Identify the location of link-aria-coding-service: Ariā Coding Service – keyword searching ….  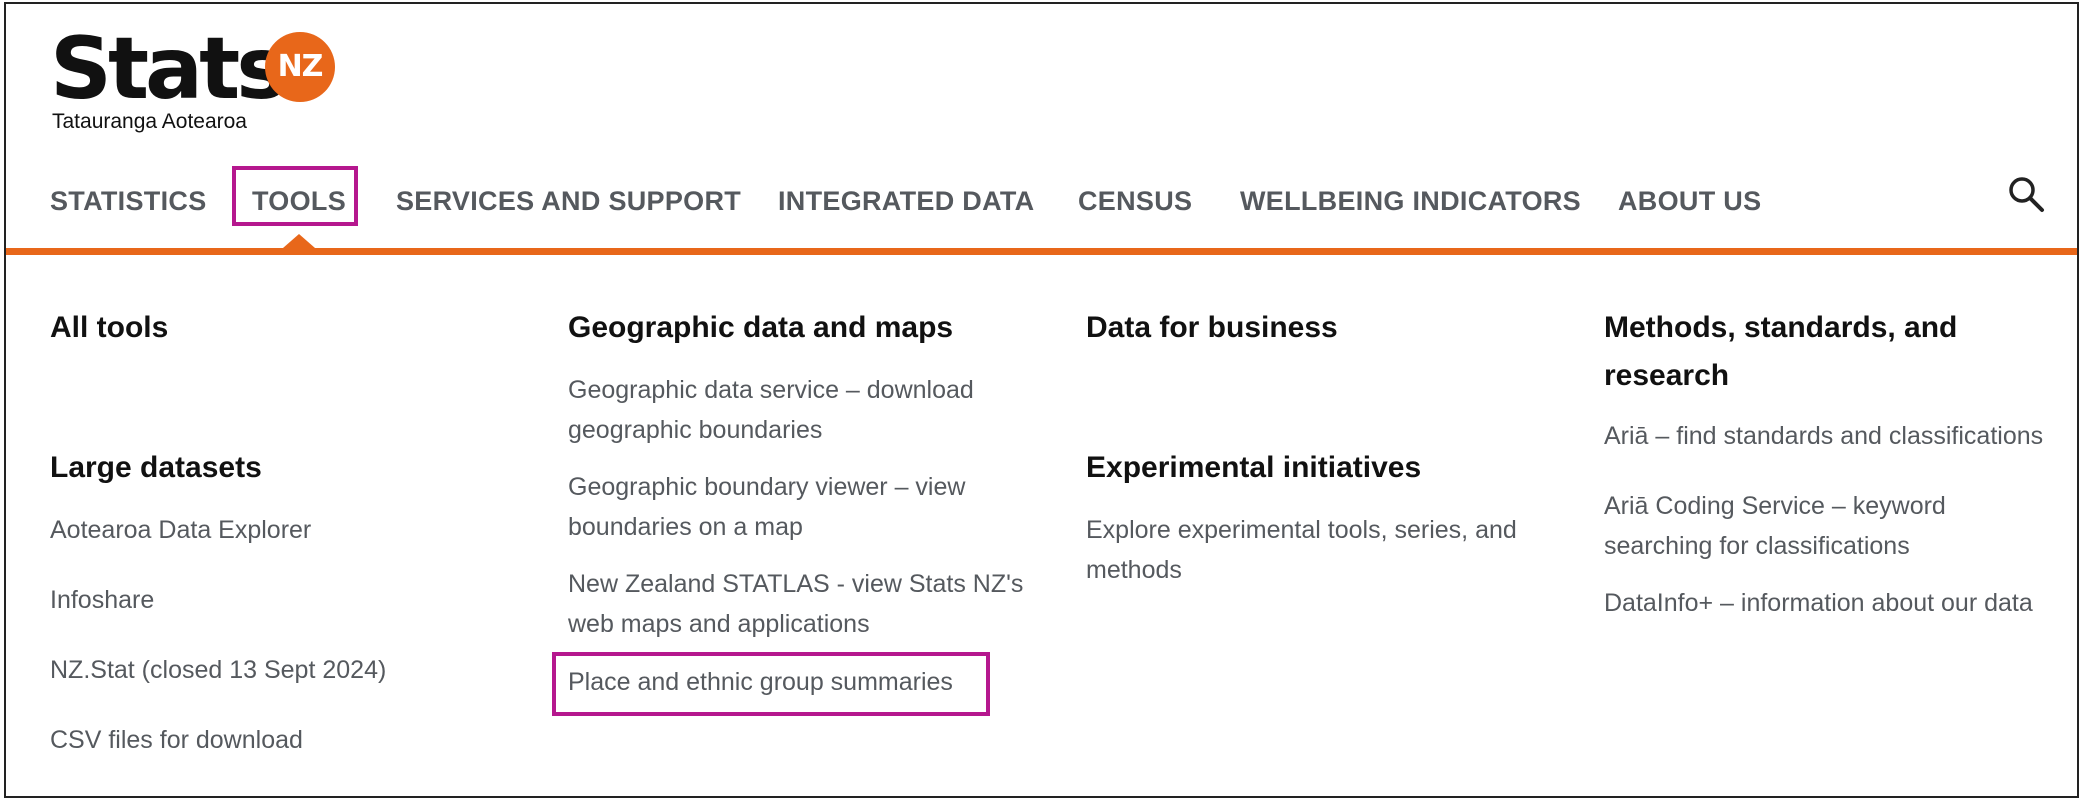
(1804, 526).